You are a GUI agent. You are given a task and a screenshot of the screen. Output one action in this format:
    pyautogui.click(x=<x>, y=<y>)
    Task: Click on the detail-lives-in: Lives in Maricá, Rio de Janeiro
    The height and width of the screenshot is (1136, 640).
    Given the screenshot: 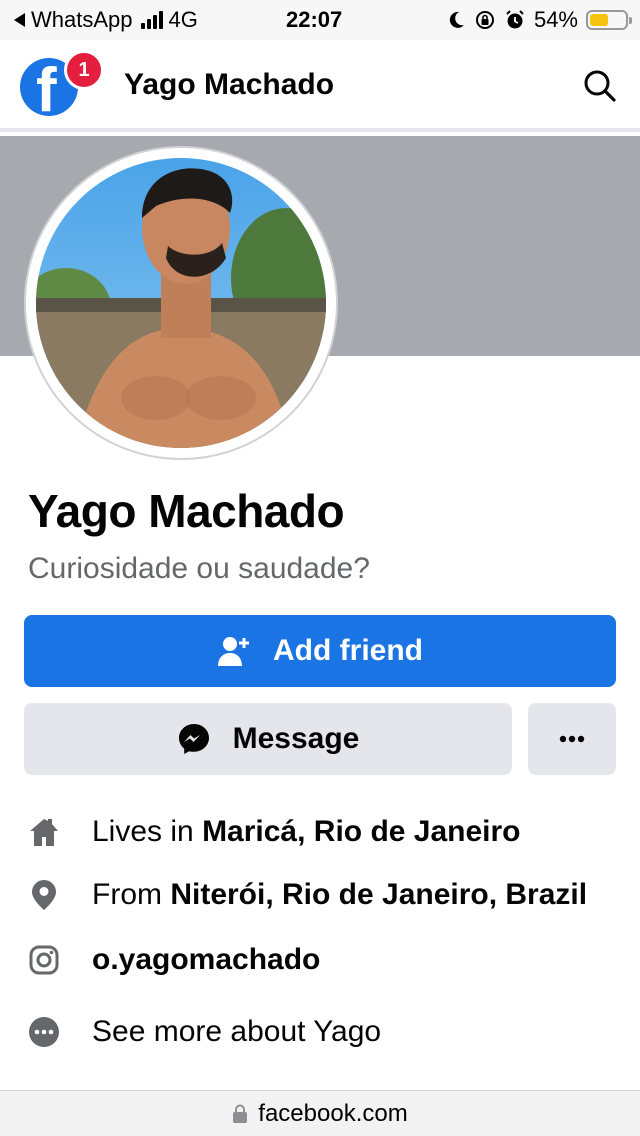 What is the action you would take?
    pyautogui.click(x=320, y=832)
    